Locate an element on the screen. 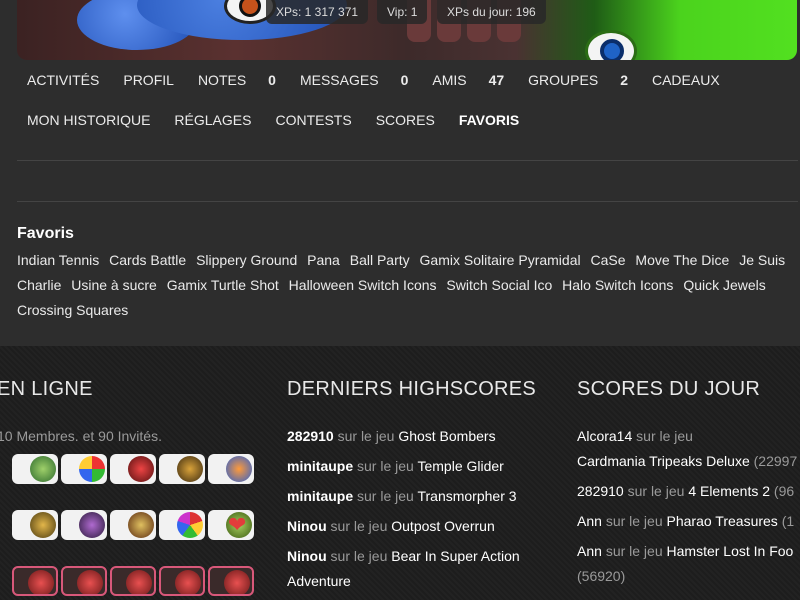  daily-score-entry-continued: Cardmania Tripeaks Deluxe (22997 is located at coordinates (687, 461).